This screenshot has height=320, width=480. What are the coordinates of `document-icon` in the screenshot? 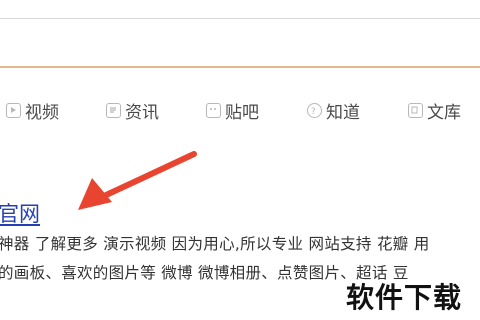 It's located at (415, 110).